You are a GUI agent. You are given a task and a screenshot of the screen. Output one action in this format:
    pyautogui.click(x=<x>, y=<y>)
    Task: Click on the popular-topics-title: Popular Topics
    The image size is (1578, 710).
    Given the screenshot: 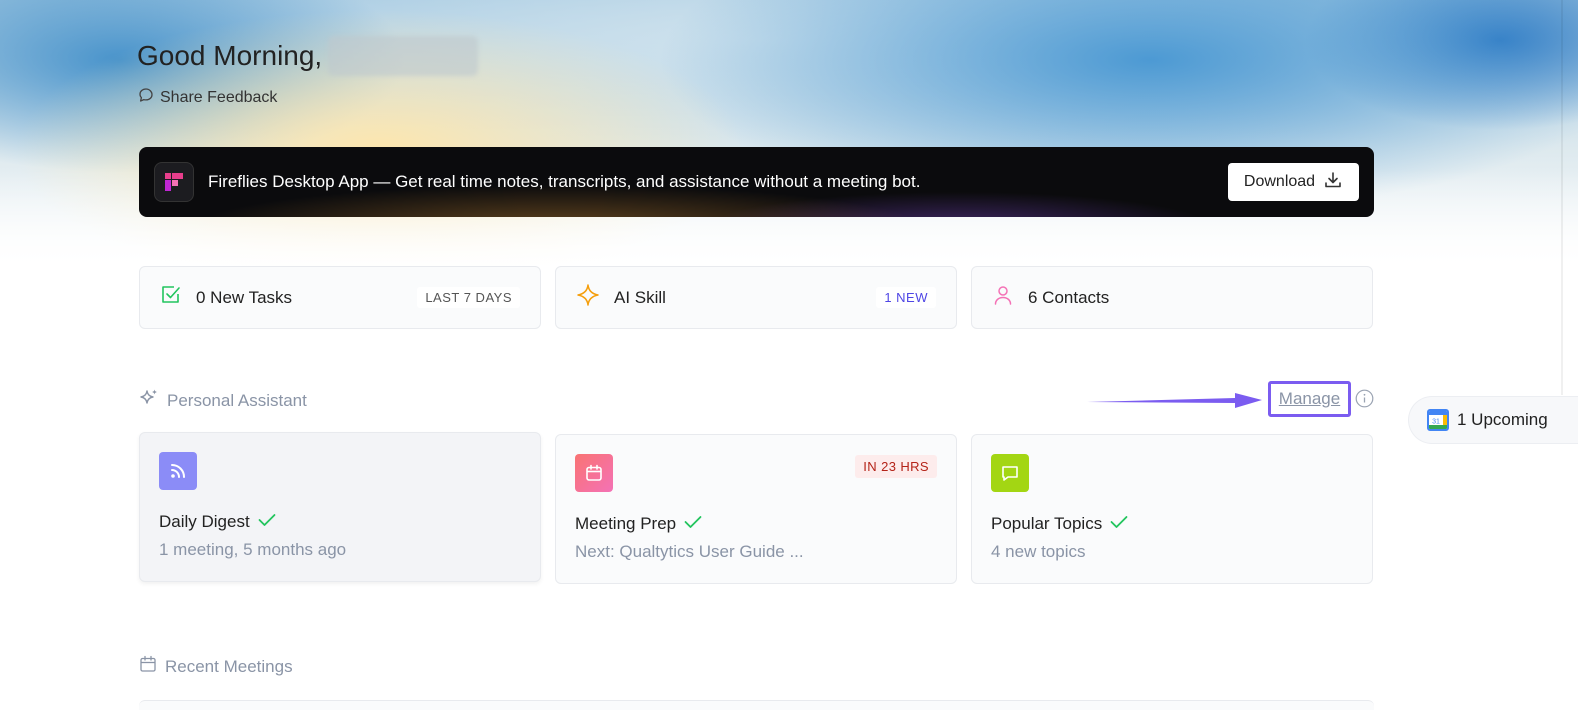 What is the action you would take?
    pyautogui.click(x=1059, y=524)
    